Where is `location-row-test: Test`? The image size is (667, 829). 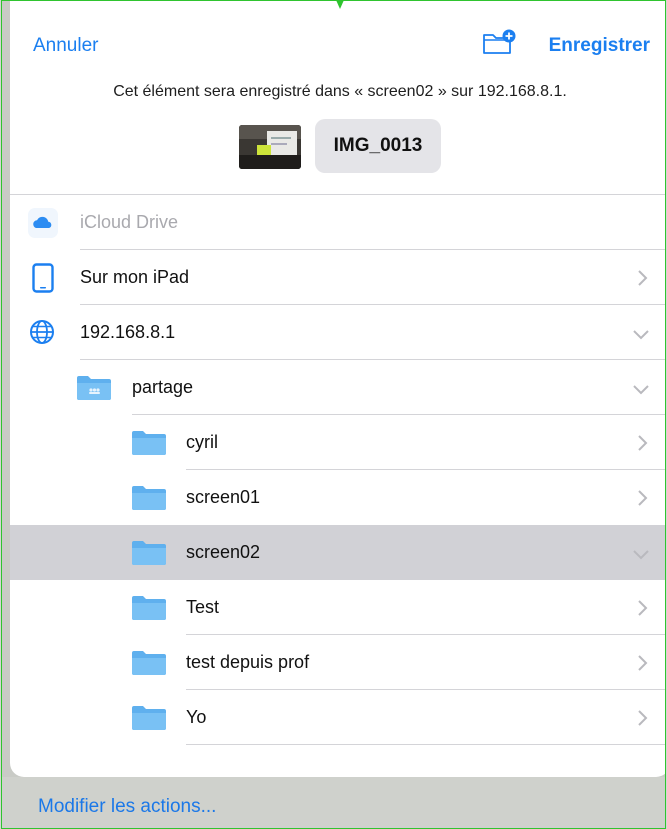 location-row-test: Test is located at coordinates (337, 607).